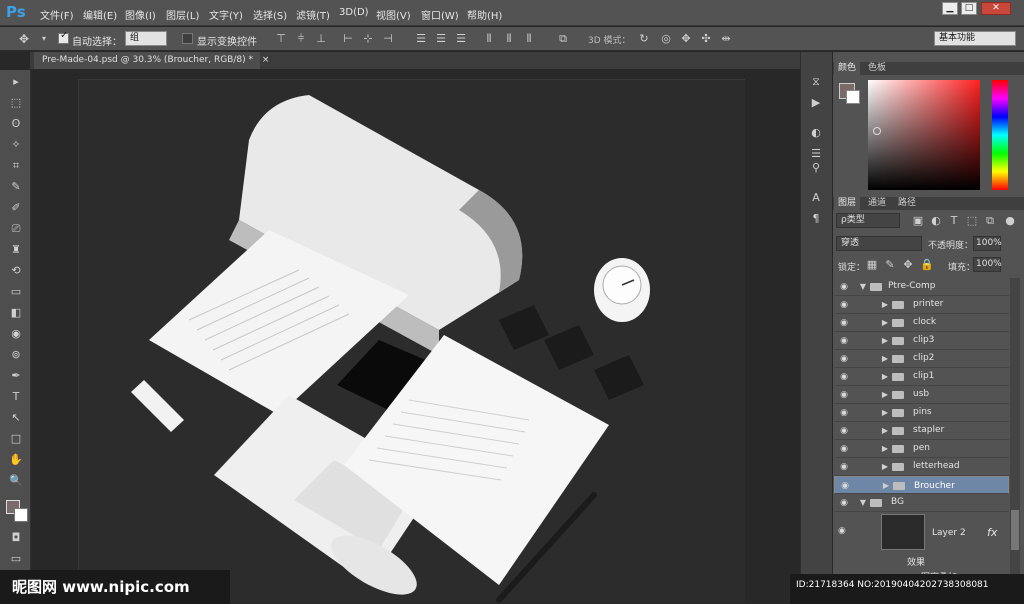  I want to click on align-bottom-icon: ⊥, so click(321, 39).